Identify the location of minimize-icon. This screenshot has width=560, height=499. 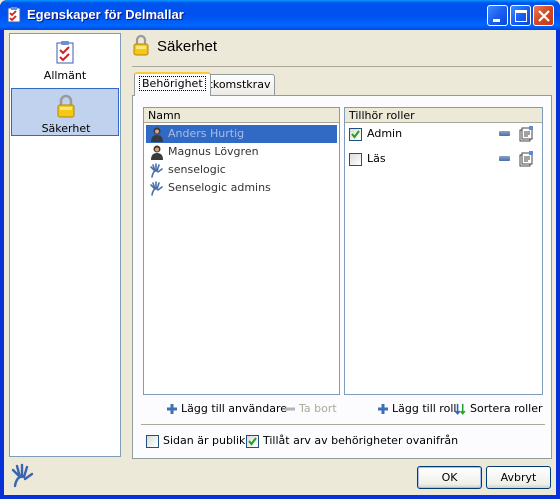
(496, 20).